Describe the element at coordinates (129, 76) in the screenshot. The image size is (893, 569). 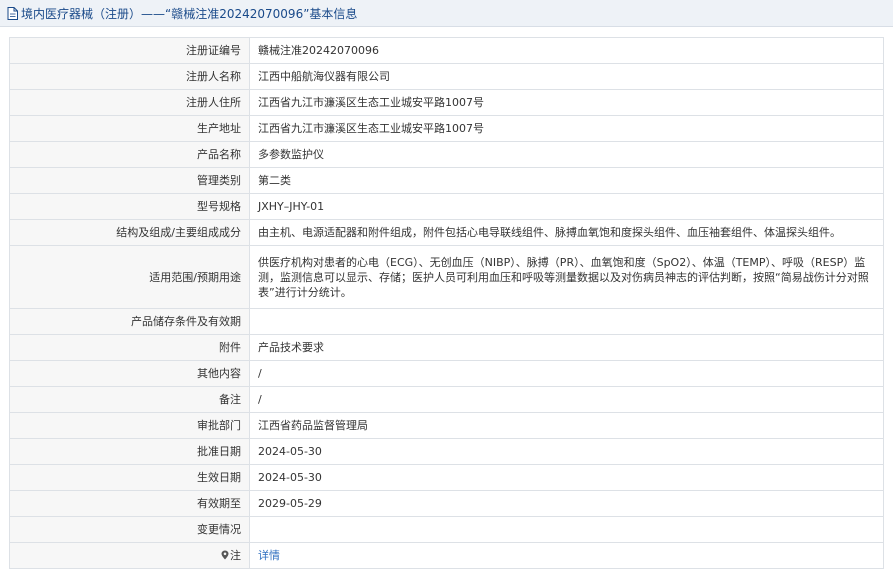
I see `row-label: 注册人名称` at that location.